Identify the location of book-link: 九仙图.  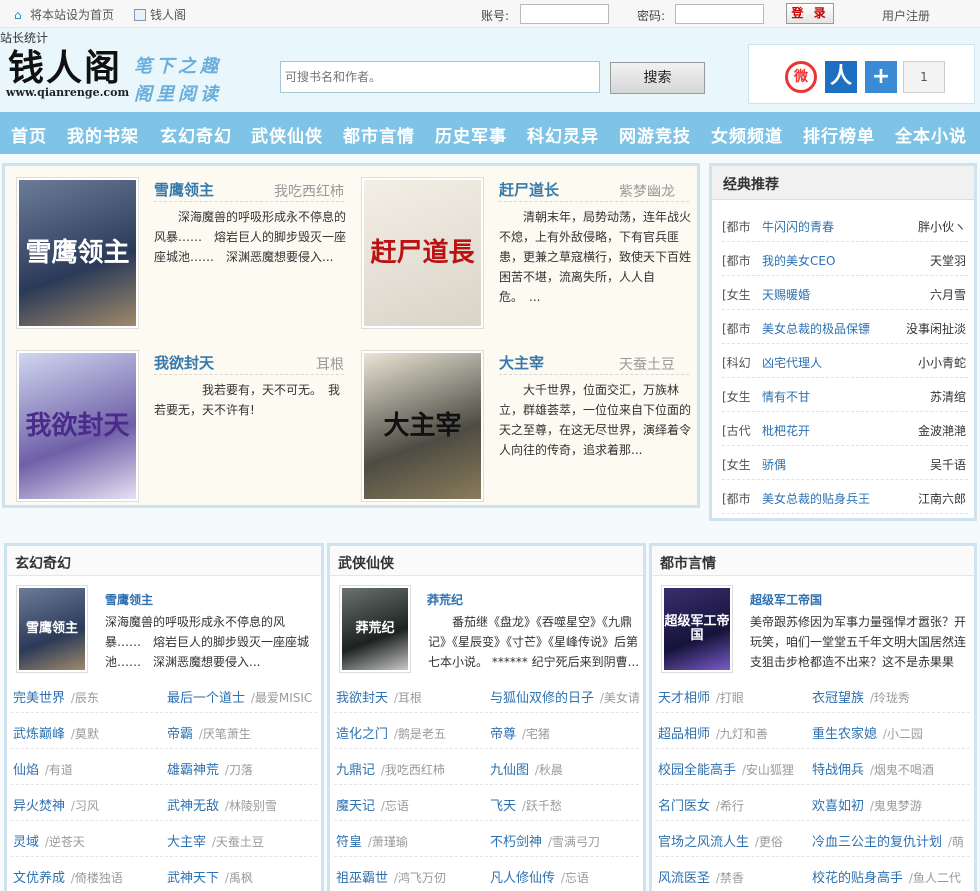
(509, 770).